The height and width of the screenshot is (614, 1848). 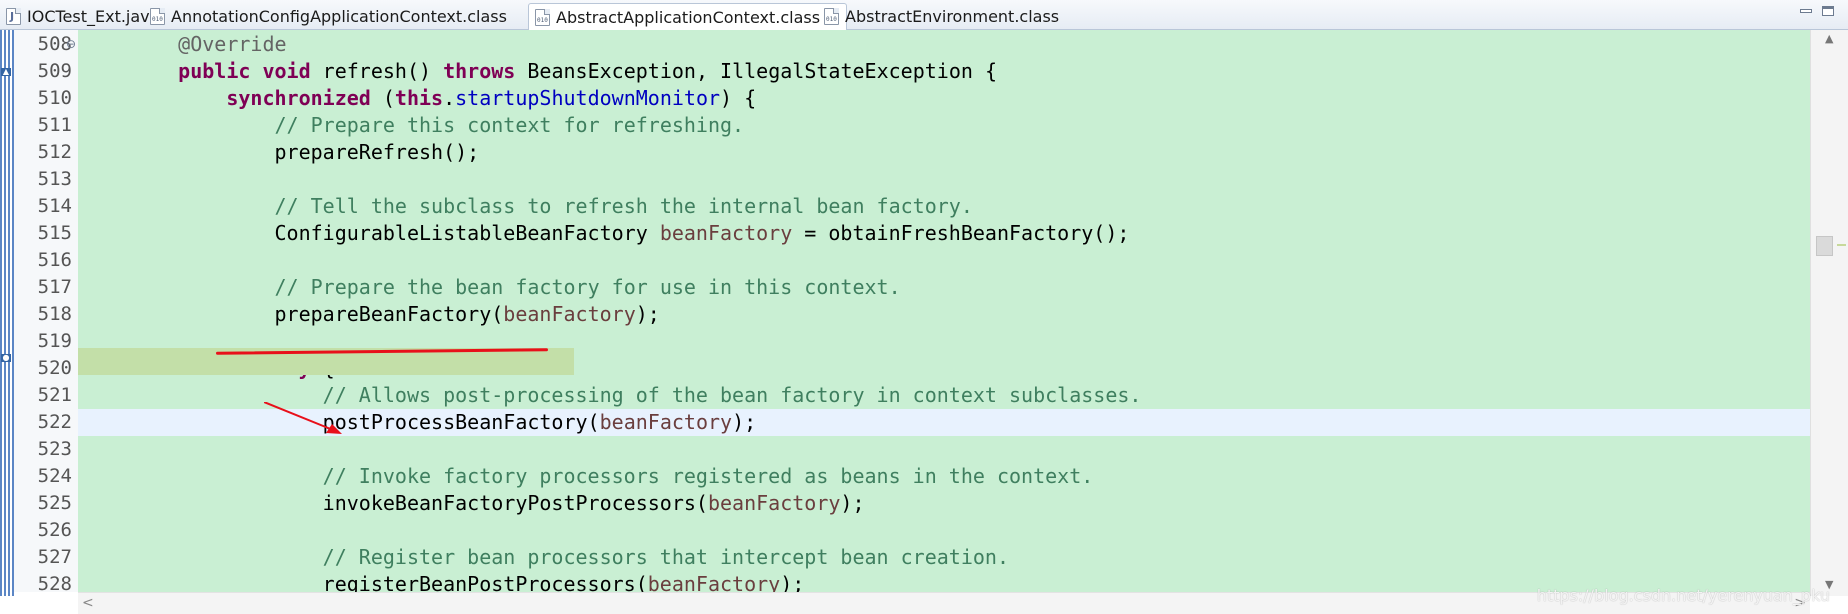 I want to click on tab-abstract-environment: 010 AbstractEnvironment.class, so click(x=938, y=16).